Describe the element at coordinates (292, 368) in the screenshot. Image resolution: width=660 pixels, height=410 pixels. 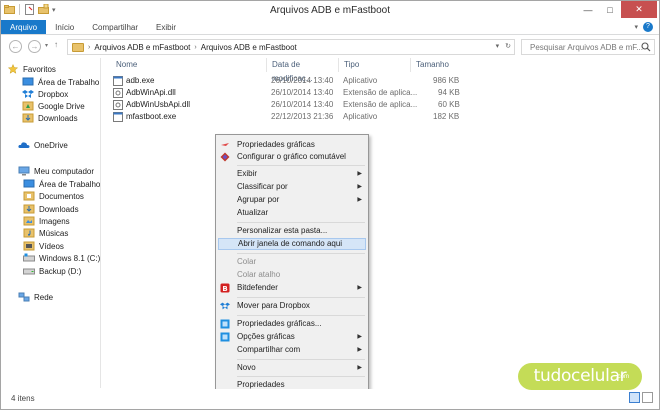
I see `menu-item-new: Novo ▶` at that location.